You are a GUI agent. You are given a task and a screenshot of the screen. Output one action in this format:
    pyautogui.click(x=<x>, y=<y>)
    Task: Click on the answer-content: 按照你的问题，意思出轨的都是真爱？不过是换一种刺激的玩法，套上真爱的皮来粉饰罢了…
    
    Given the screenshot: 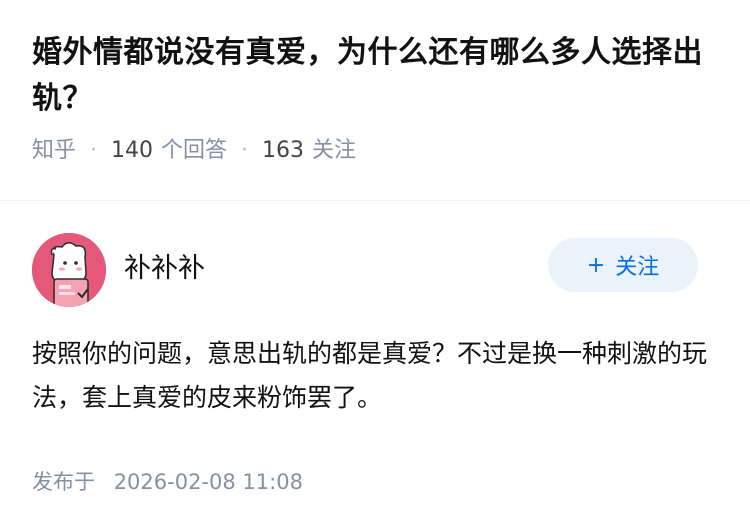 What is the action you would take?
    pyautogui.click(x=371, y=376)
    